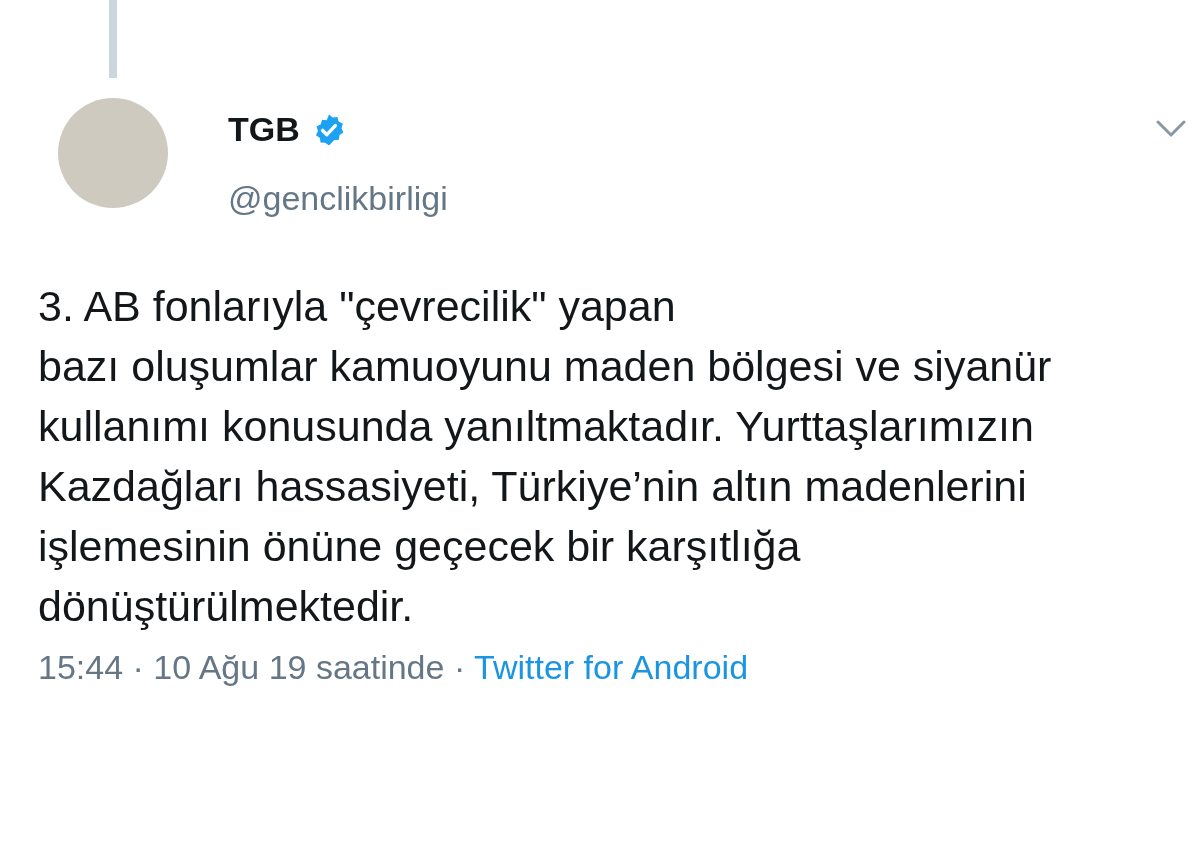 This screenshot has height=866, width=1200. Describe the element at coordinates (611, 667) in the screenshot. I see `source-link: Twitter for Android` at that location.